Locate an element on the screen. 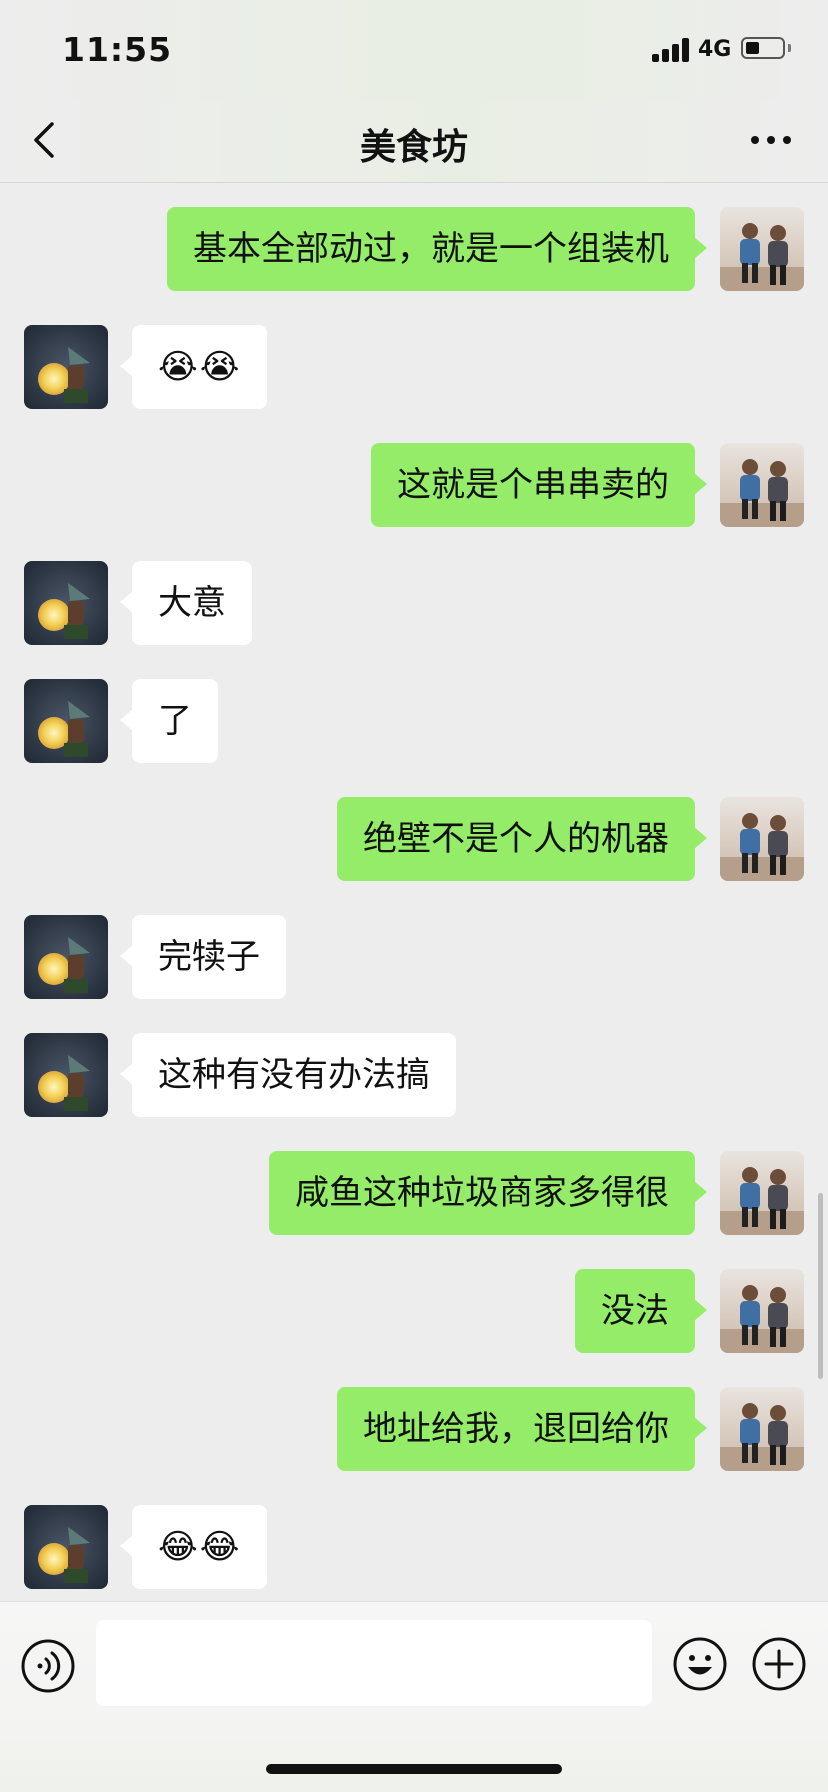 The image size is (828, 1792). message-row: 咸鱼这种垃圾商家多得很 is located at coordinates (414, 1193).